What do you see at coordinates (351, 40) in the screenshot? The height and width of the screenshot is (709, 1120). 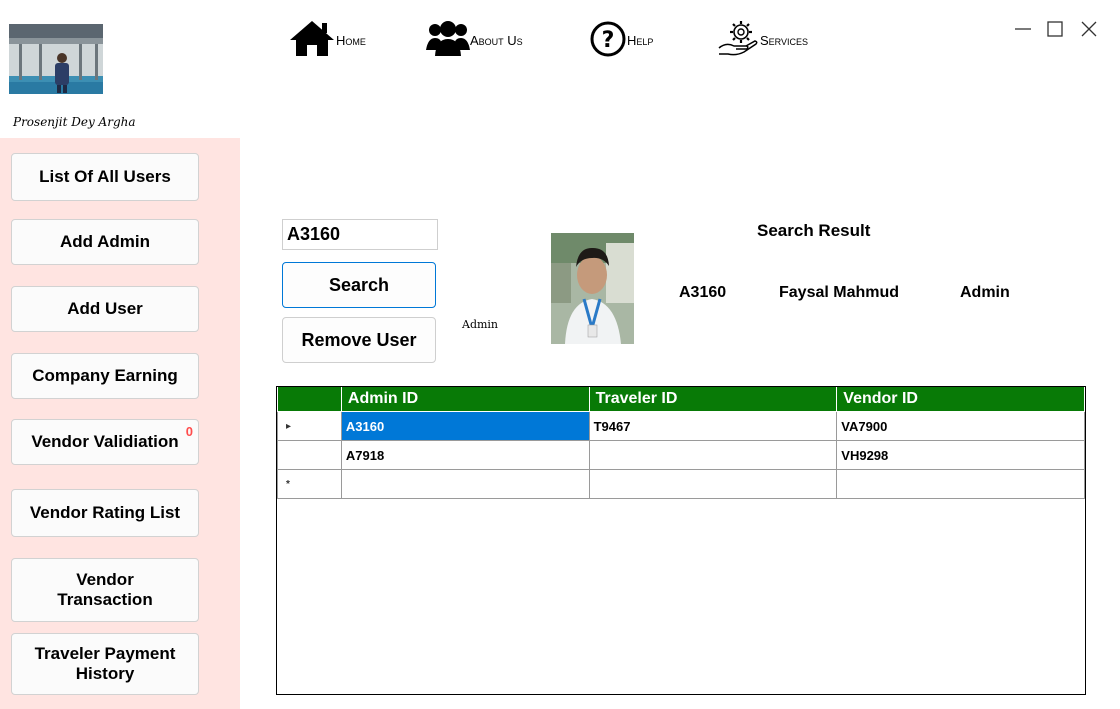 I see `nav-home-label: Home` at bounding box center [351, 40].